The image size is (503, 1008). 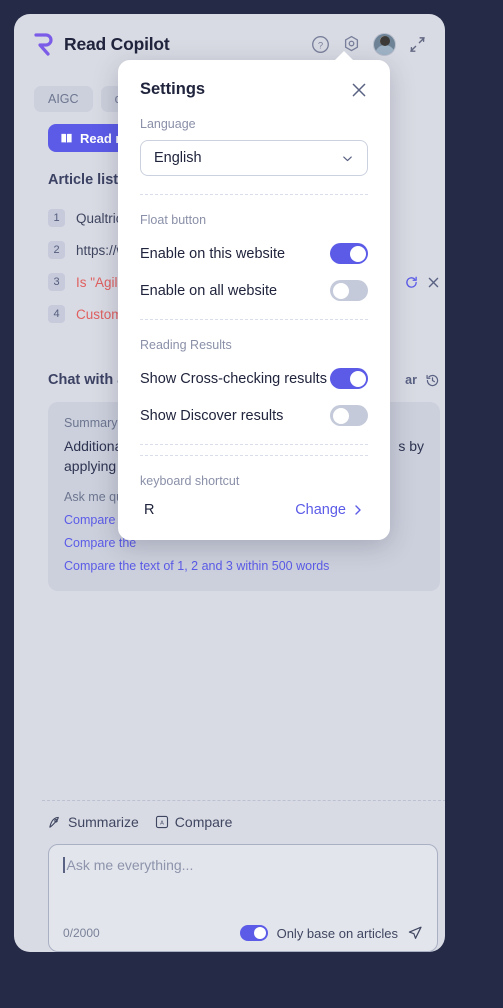 I want to click on text-caret, so click(x=64, y=865).